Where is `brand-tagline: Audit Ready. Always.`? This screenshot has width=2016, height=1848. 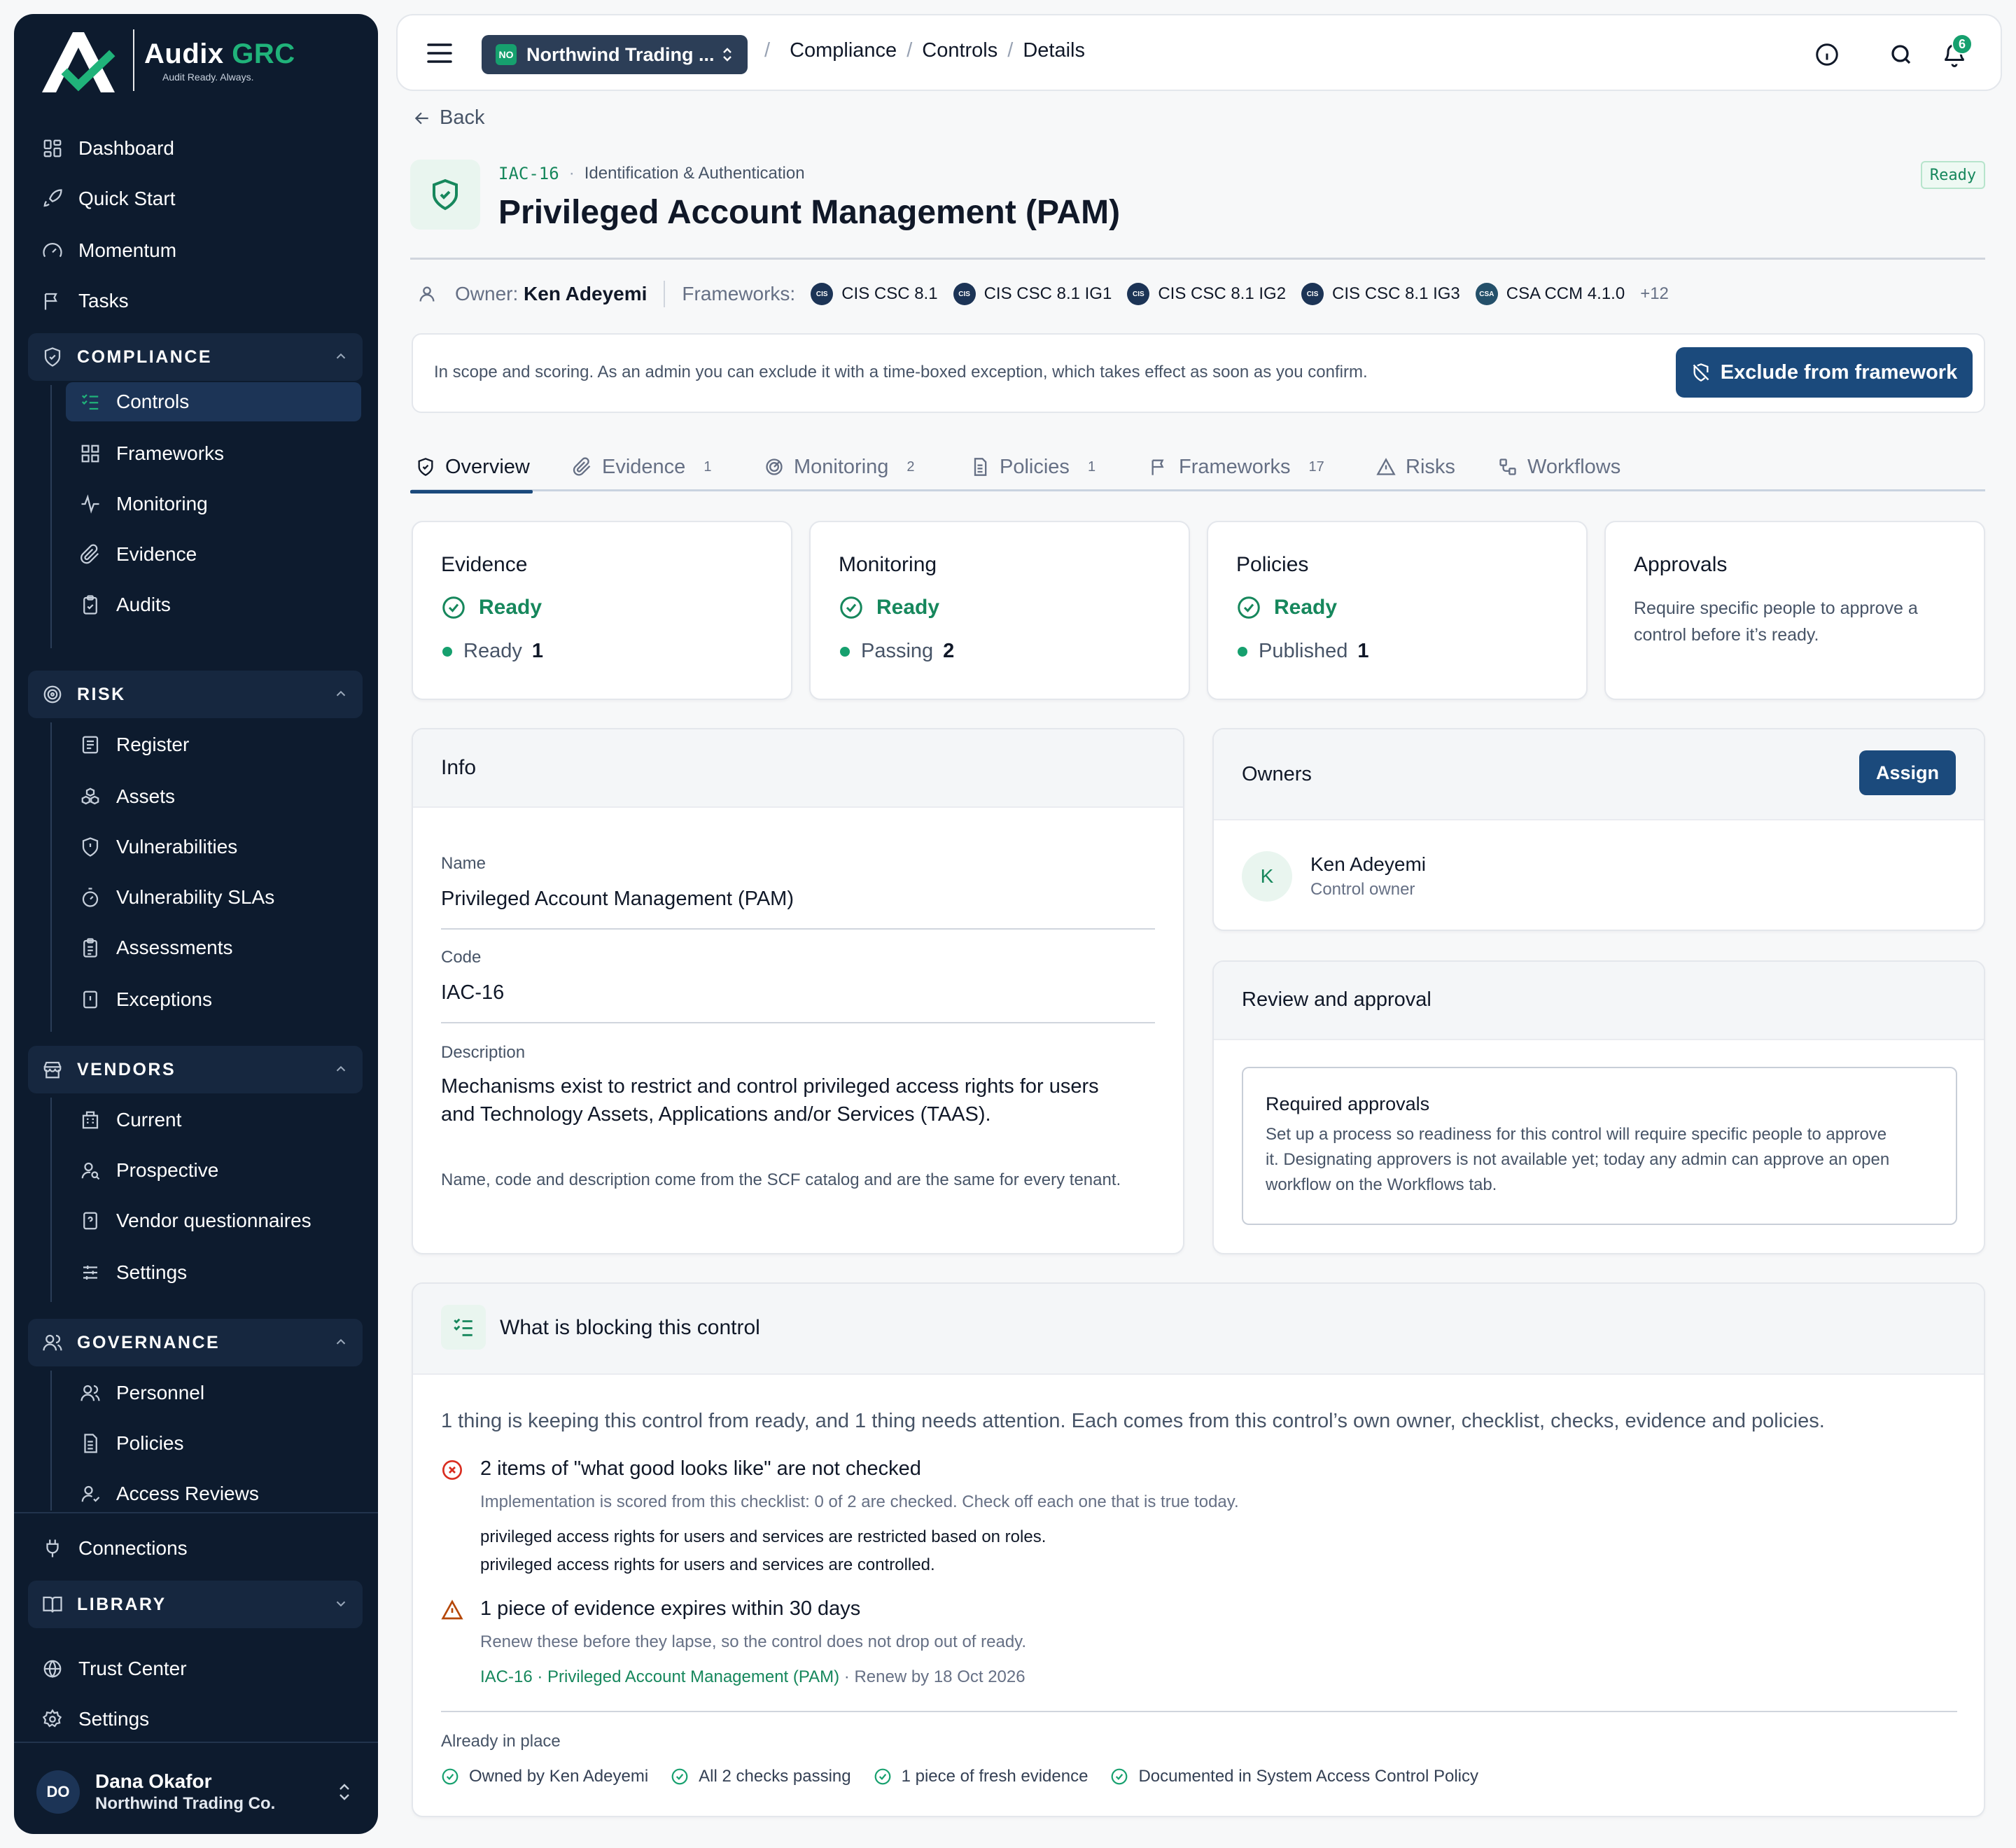
brand-tagline: Audit Ready. Always. is located at coordinates (208, 77).